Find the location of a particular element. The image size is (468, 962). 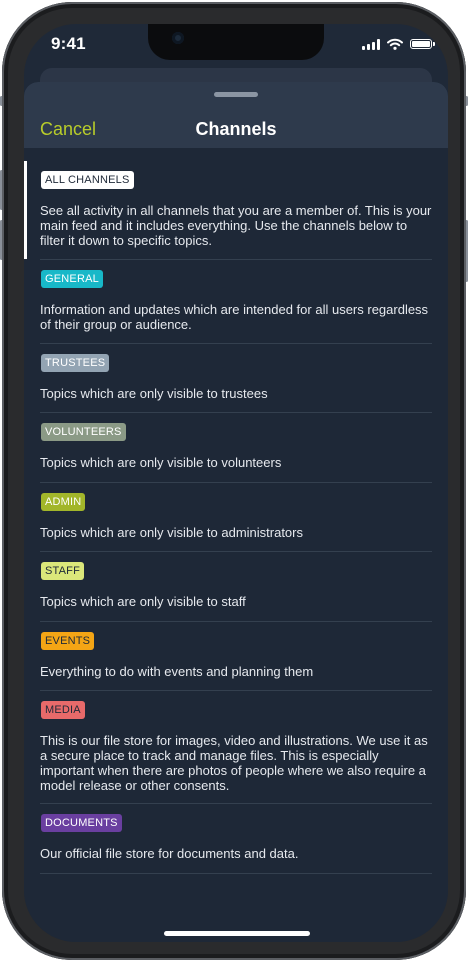

channel-chip: ALL CHANNELS is located at coordinates (87, 180).